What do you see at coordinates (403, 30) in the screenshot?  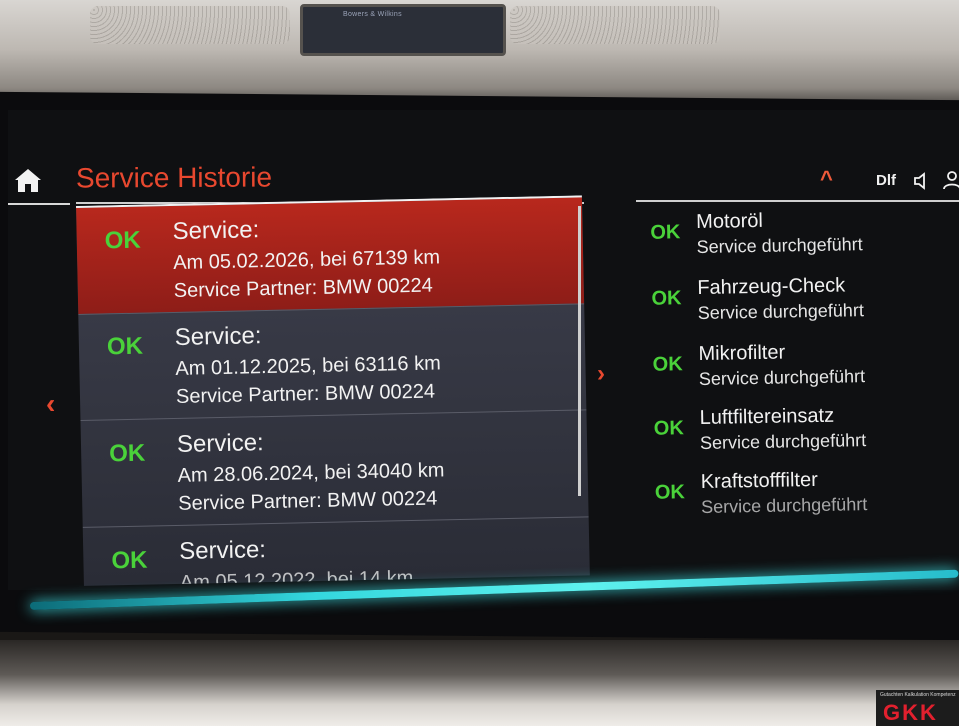 I see `top-display: Bowers & Wilkins` at bounding box center [403, 30].